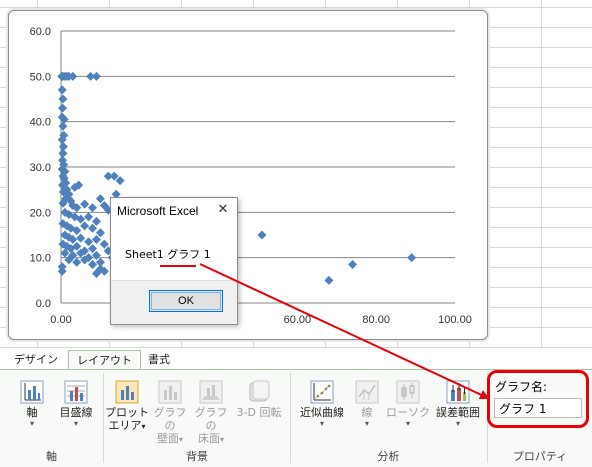 The width and height of the screenshot is (592, 467). Describe the element at coordinates (40, 32) in the screenshot. I see `y-tick-label: 60.0` at that location.